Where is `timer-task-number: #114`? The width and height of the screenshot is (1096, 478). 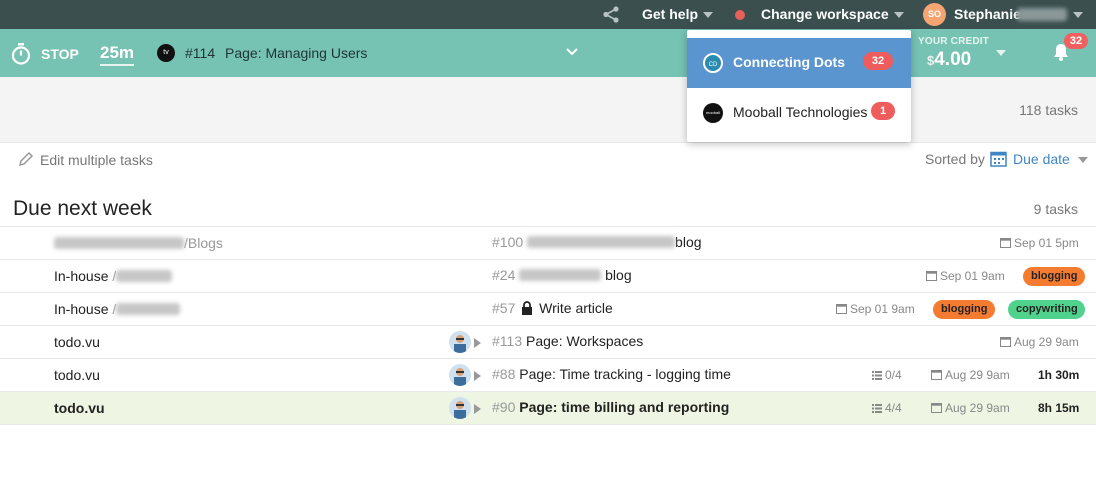 timer-task-number: #114 is located at coordinates (200, 53).